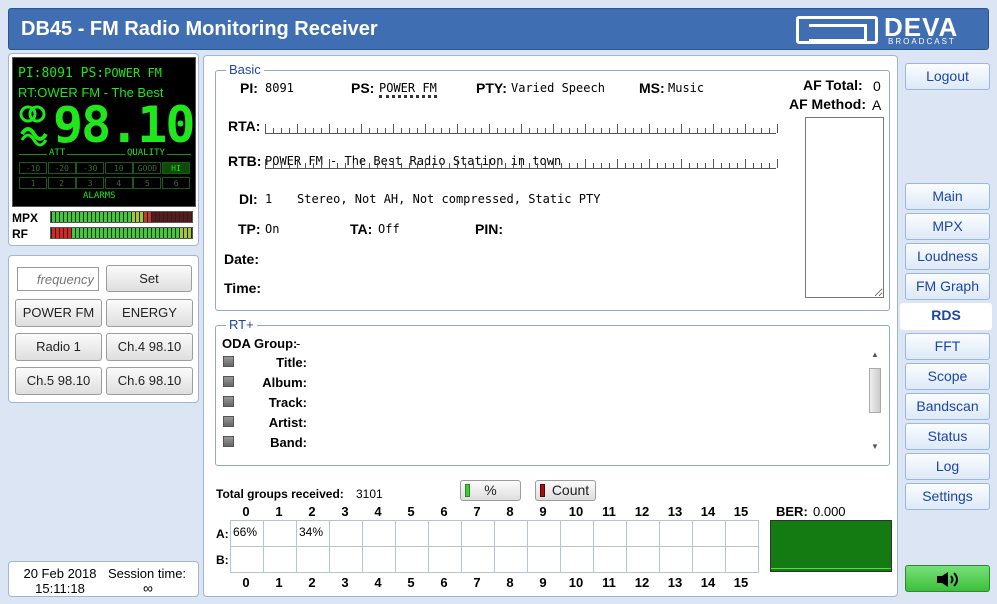 This screenshot has width=997, height=604. Describe the element at coordinates (147, 183) in the screenshot. I see `alarm-cell: 5` at that location.